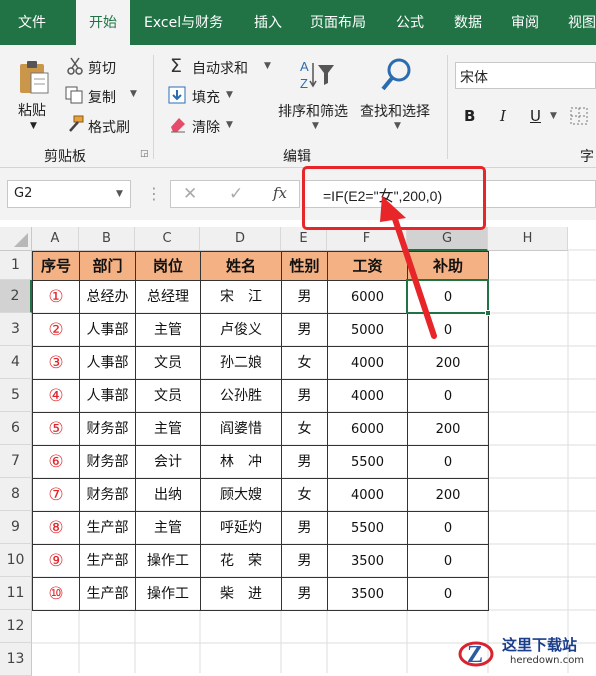 Image resolution: width=596 pixels, height=676 pixels. I want to click on column-header-d: D, so click(240, 239).